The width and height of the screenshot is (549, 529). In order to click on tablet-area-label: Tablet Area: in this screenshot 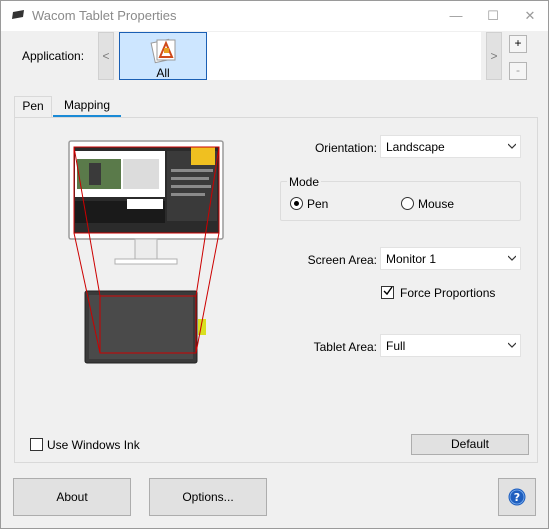, I will do `click(345, 347)`.